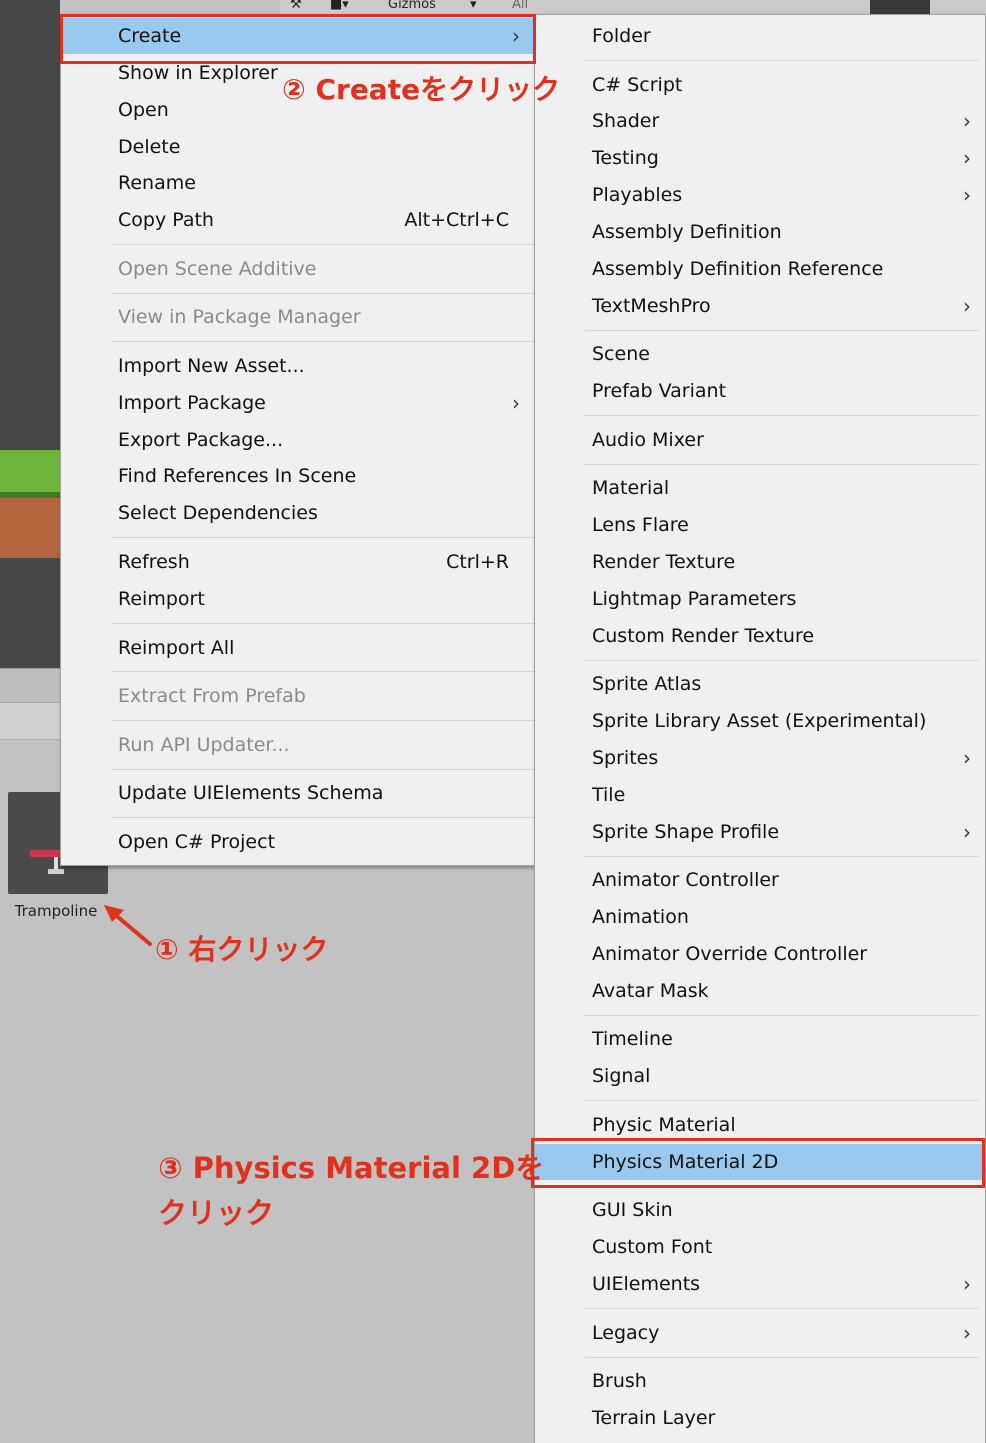 This screenshot has width=986, height=1443. Describe the element at coordinates (297, 599) in the screenshot. I see `menu-item-reimport: Reimport` at that location.